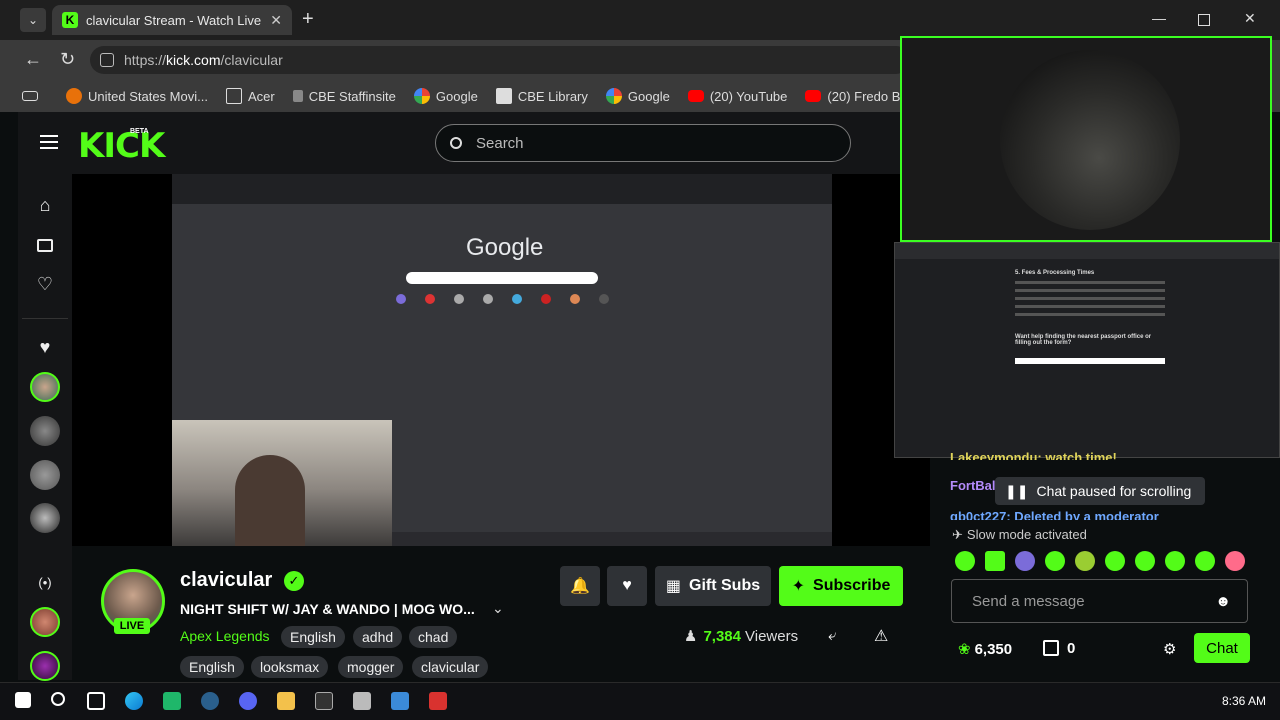 The height and width of the screenshot is (720, 1280). Describe the element at coordinates (308, 19) in the screenshot. I see `new-tab-icon: +` at that location.